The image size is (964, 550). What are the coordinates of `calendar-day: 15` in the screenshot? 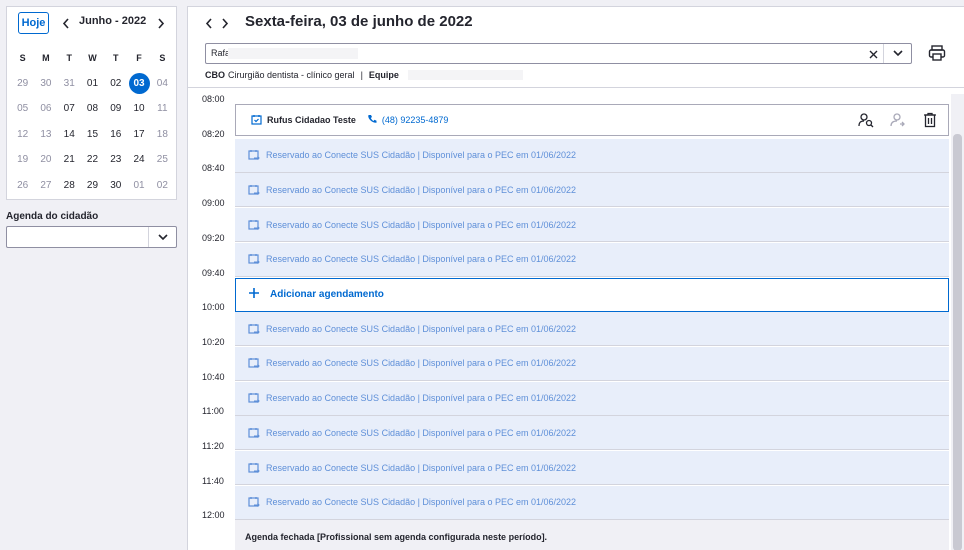 It's located at (92, 134).